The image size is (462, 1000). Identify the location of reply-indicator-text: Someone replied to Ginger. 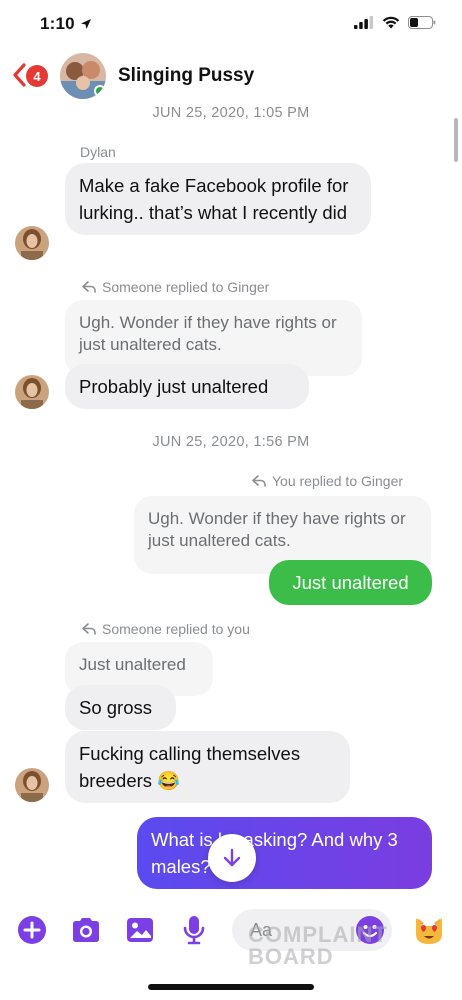
(186, 287).